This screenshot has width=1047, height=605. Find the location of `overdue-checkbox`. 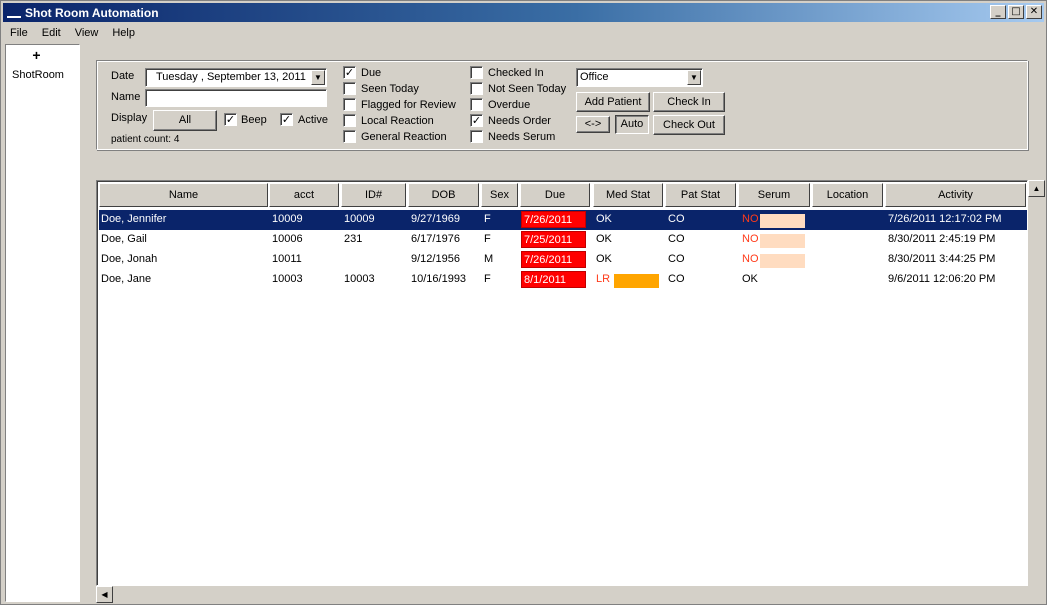

overdue-checkbox is located at coordinates (476, 104).